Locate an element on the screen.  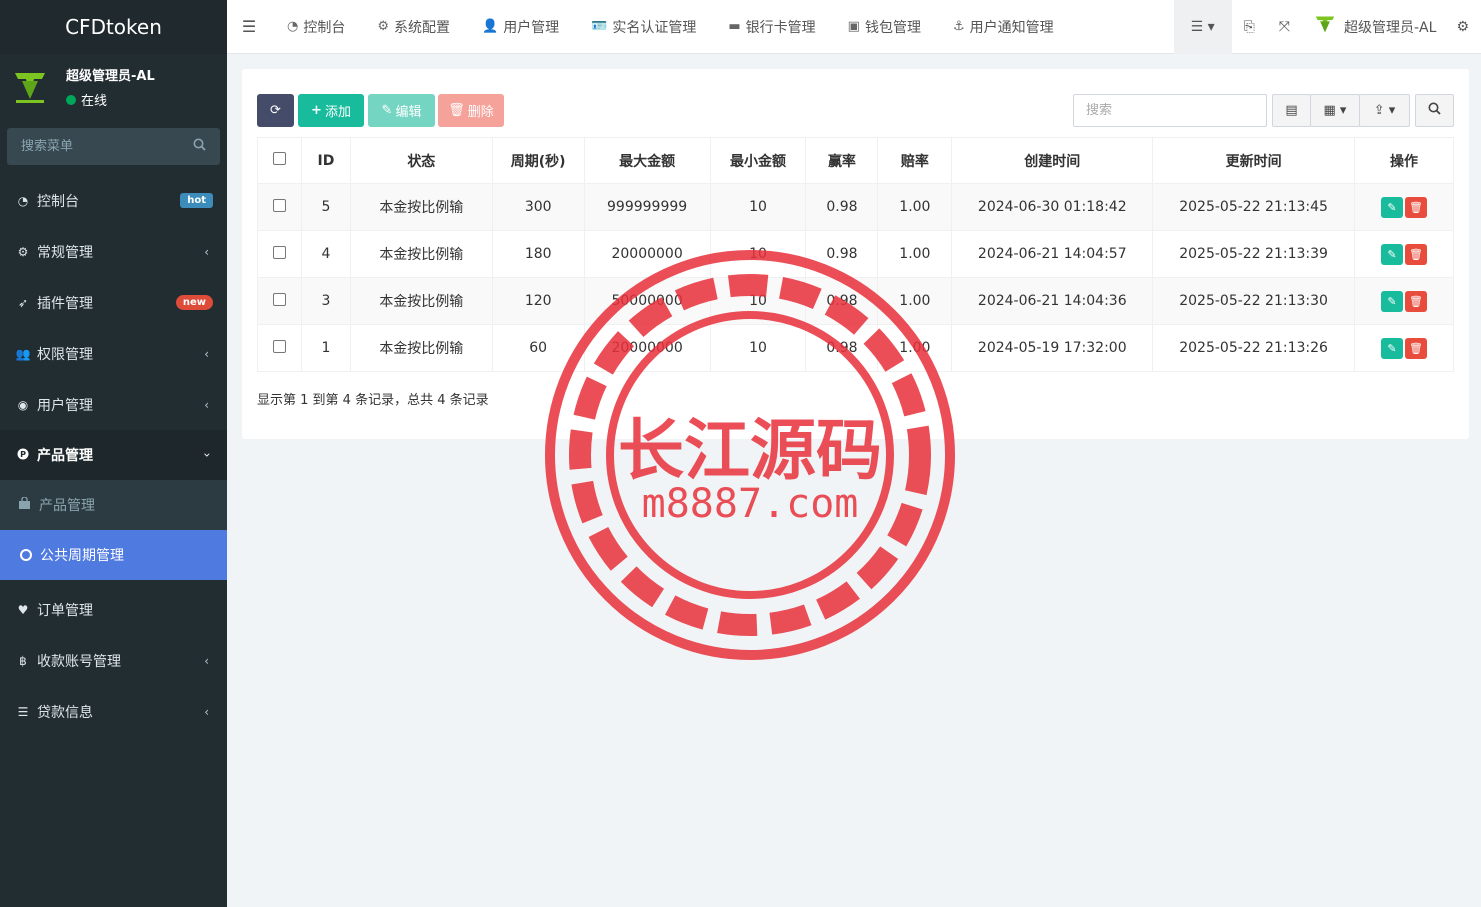
wallet-icon: ▣ is located at coordinates (853, 26).